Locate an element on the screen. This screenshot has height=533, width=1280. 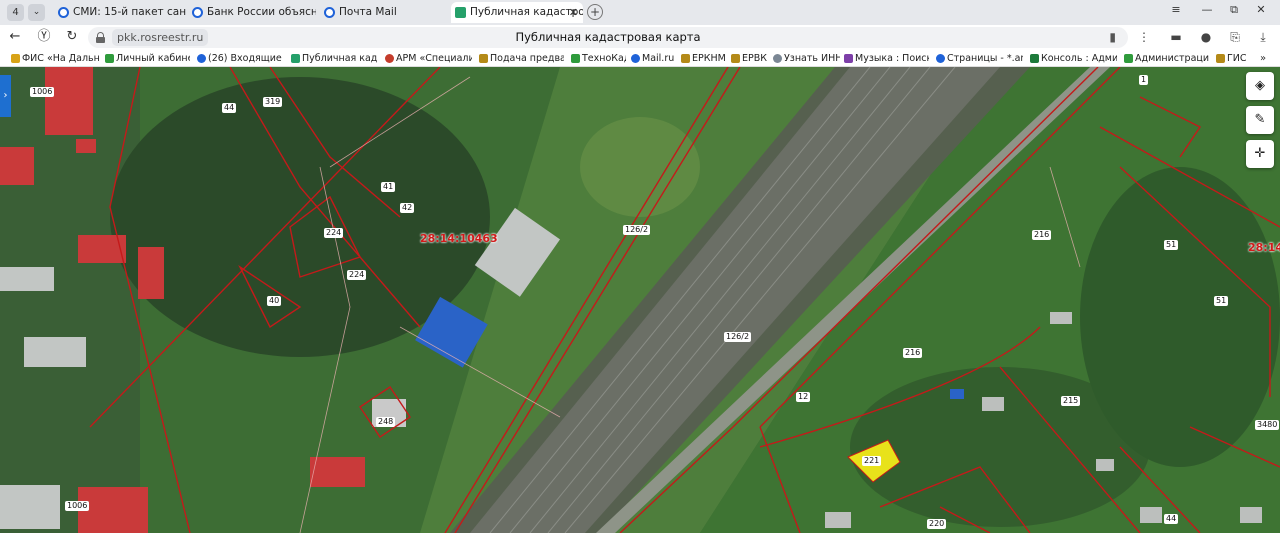
mail-favicon-icon is located at coordinates (329, 12).